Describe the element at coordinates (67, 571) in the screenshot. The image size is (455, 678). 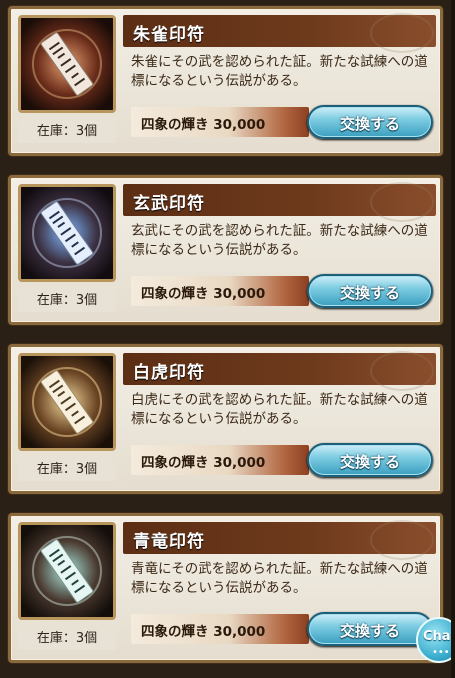
I see `seiryu-seal-icon` at that location.